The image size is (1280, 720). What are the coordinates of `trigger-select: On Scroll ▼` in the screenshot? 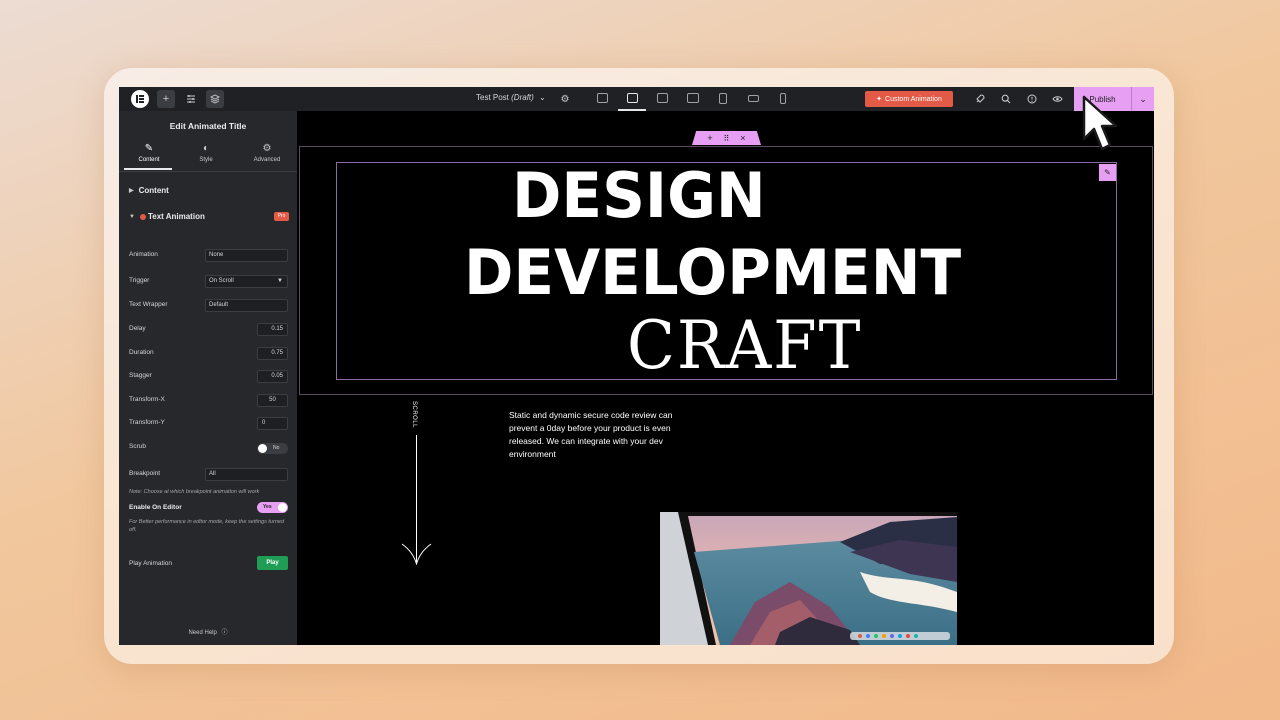 It's located at (246, 281).